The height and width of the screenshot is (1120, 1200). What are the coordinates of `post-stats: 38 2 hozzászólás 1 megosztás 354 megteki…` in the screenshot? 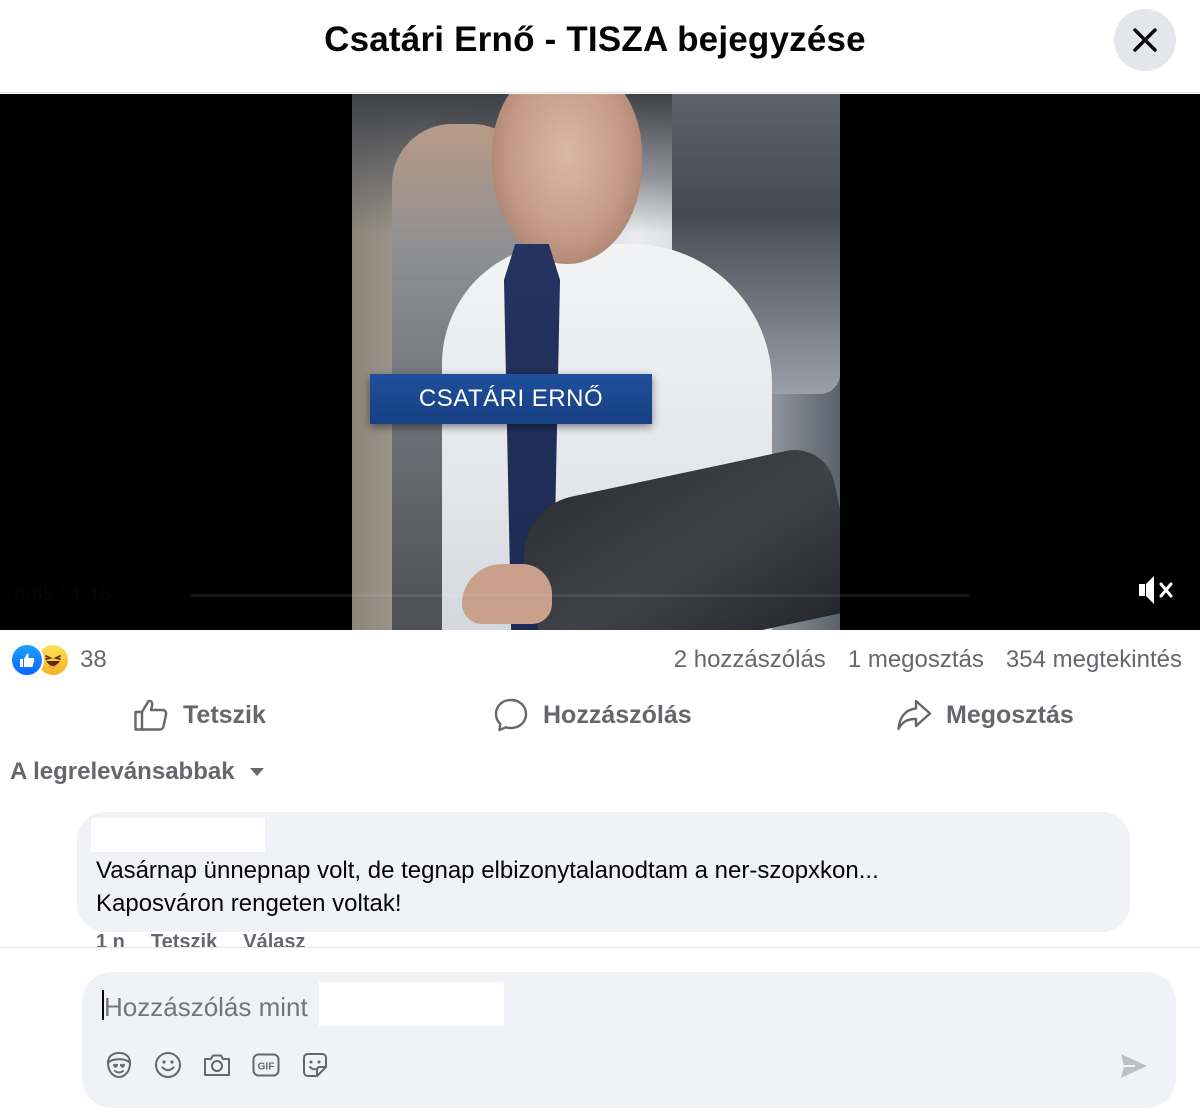 It's located at (600, 662).